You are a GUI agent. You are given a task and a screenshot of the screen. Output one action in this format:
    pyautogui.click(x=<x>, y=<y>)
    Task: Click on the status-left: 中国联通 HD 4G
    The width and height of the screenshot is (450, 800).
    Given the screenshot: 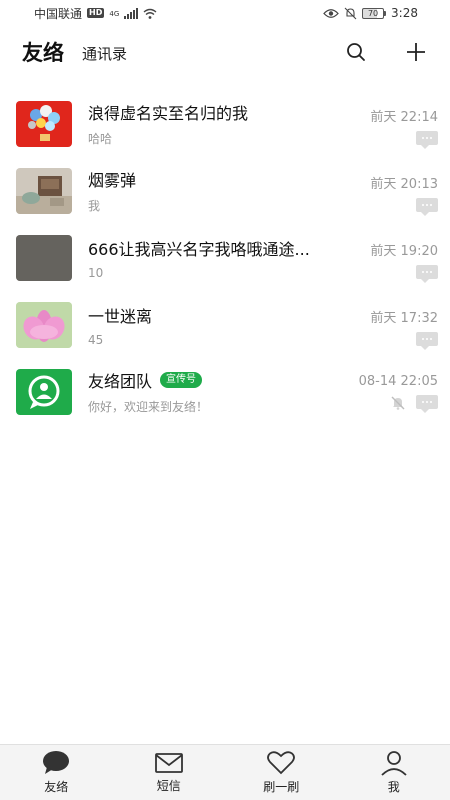 What is the action you would take?
    pyautogui.click(x=95, y=13)
    